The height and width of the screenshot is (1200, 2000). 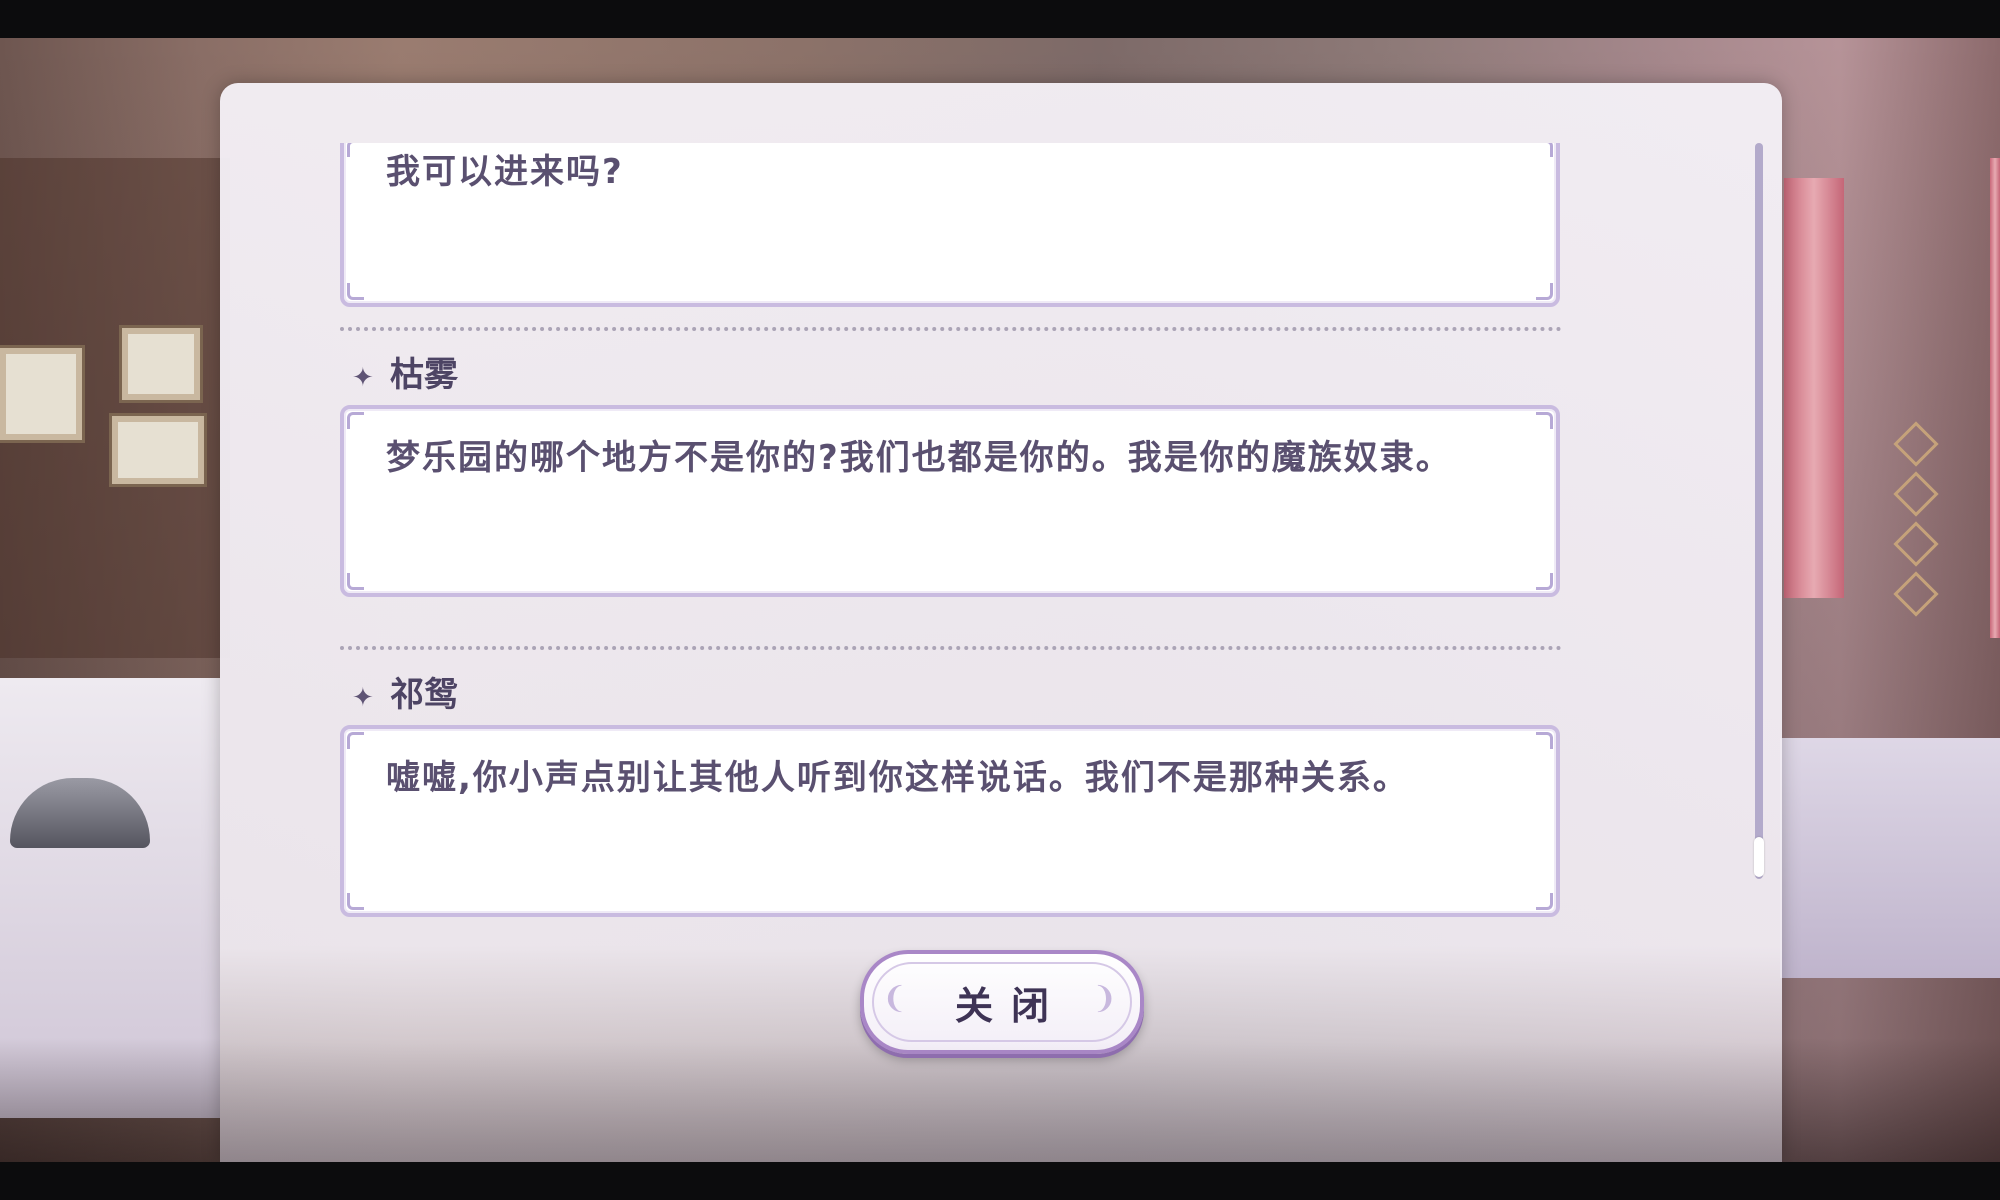 I want to click on speaker-label: ✦ 祁鸳, so click(x=405, y=693).